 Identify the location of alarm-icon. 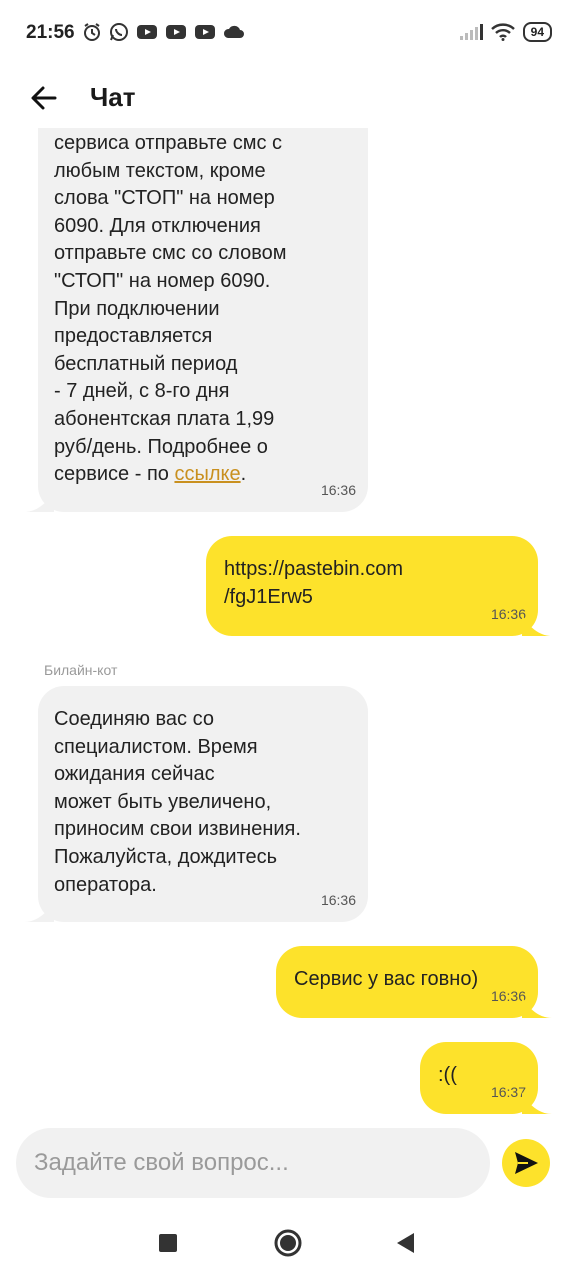
(92, 32).